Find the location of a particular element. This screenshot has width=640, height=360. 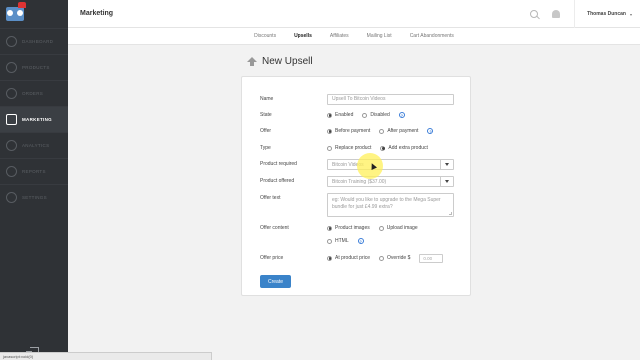

tab-discounts: Discounts is located at coordinates (265, 36).